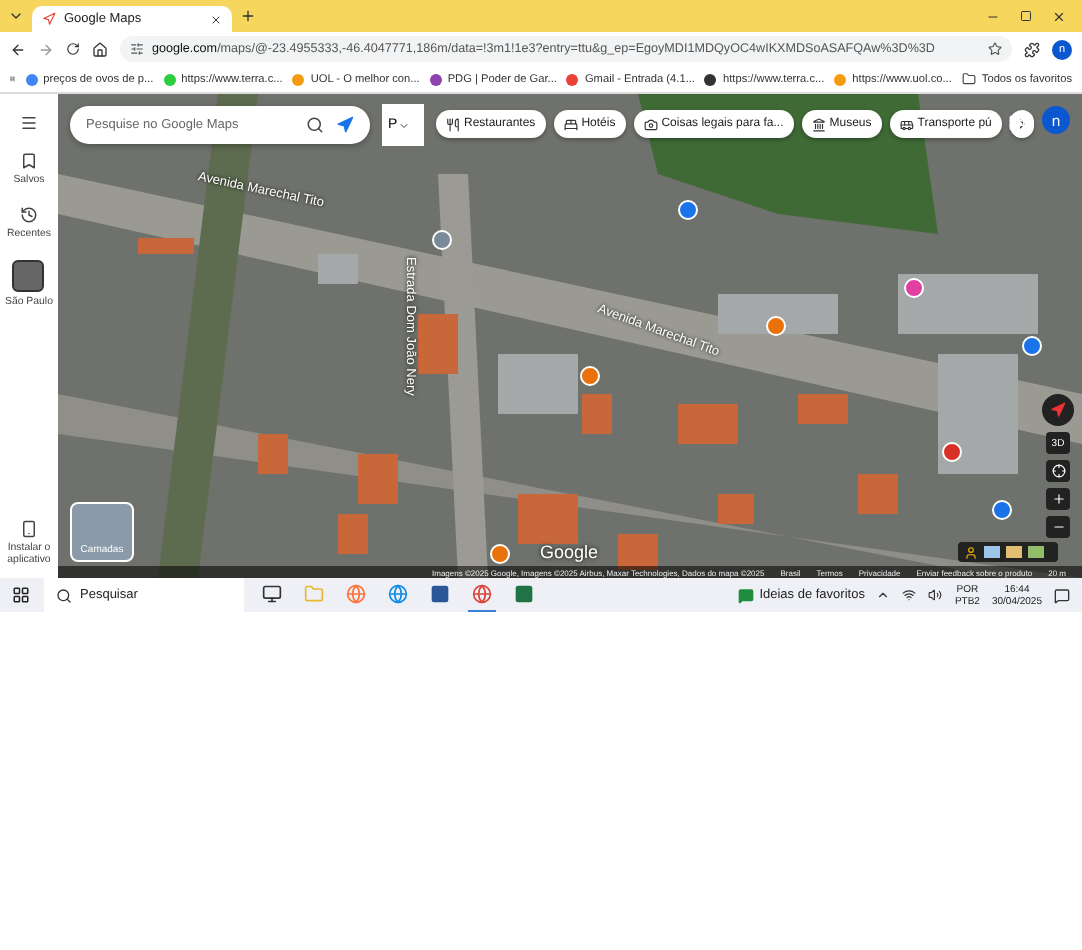 The width and height of the screenshot is (1082, 950). I want to click on building-icon, so click(818, 124).